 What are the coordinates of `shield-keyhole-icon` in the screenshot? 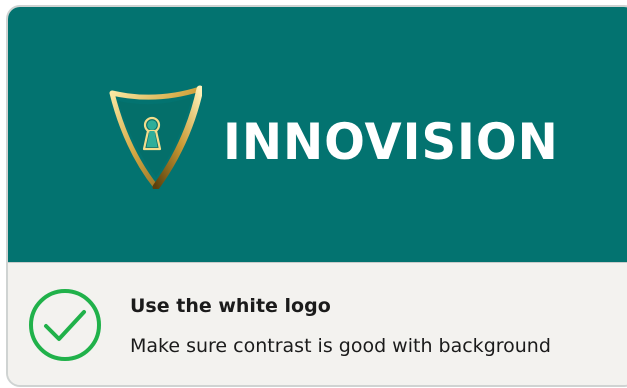 It's located at (155, 137).